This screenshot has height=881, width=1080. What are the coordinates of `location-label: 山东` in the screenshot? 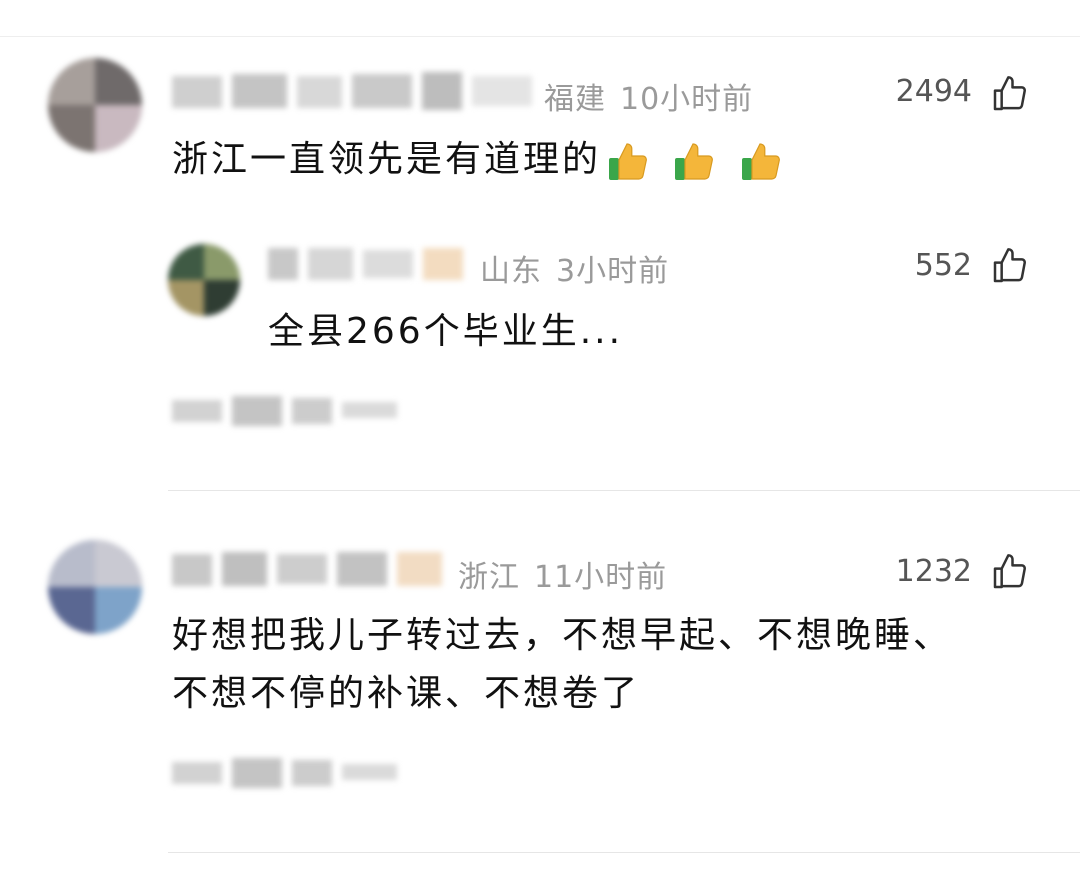 It's located at (511, 271).